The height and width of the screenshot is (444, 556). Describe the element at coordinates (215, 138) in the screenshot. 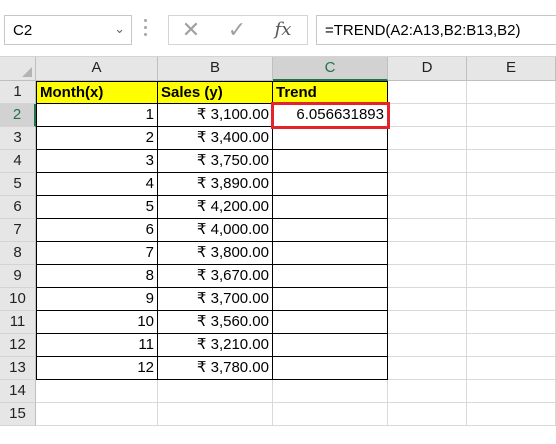

I see `sales-cell: ₹ 3,400.00` at that location.